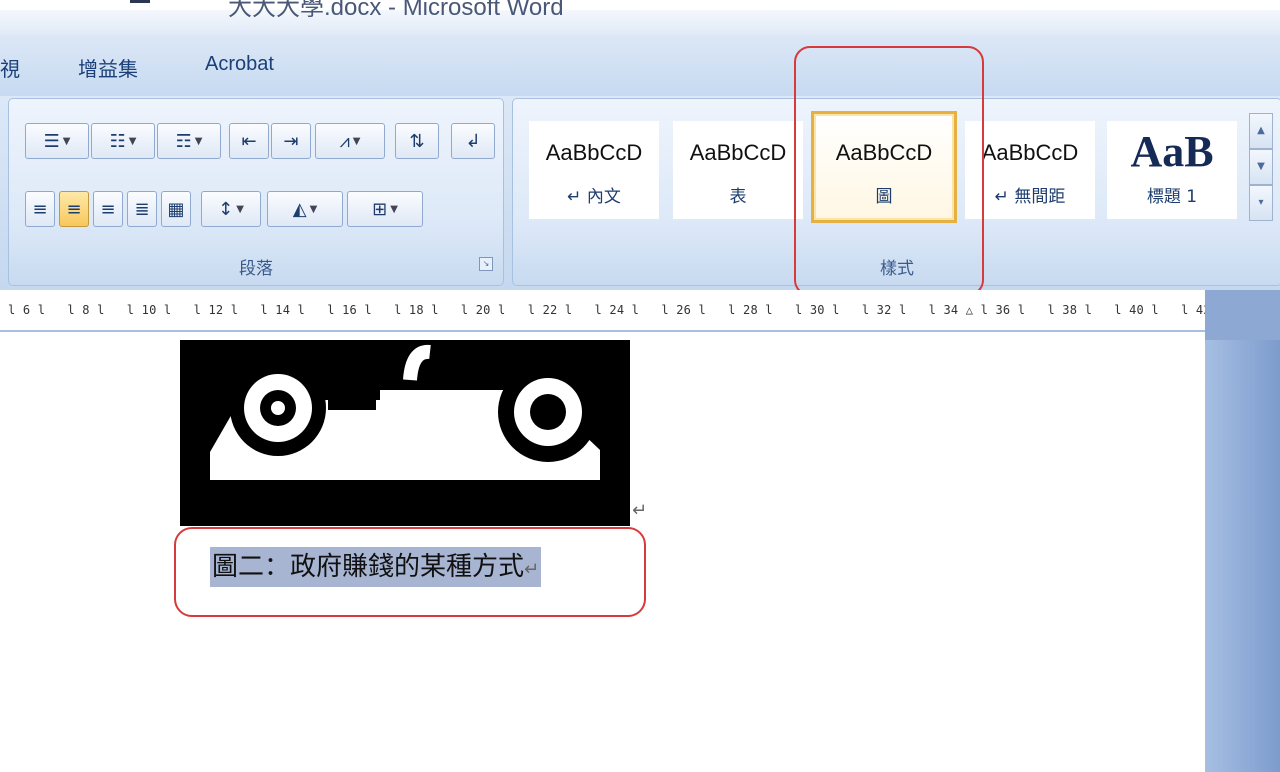  Describe the element at coordinates (226, 209) in the screenshot. I see `line-spacing-icon: ↕` at that location.